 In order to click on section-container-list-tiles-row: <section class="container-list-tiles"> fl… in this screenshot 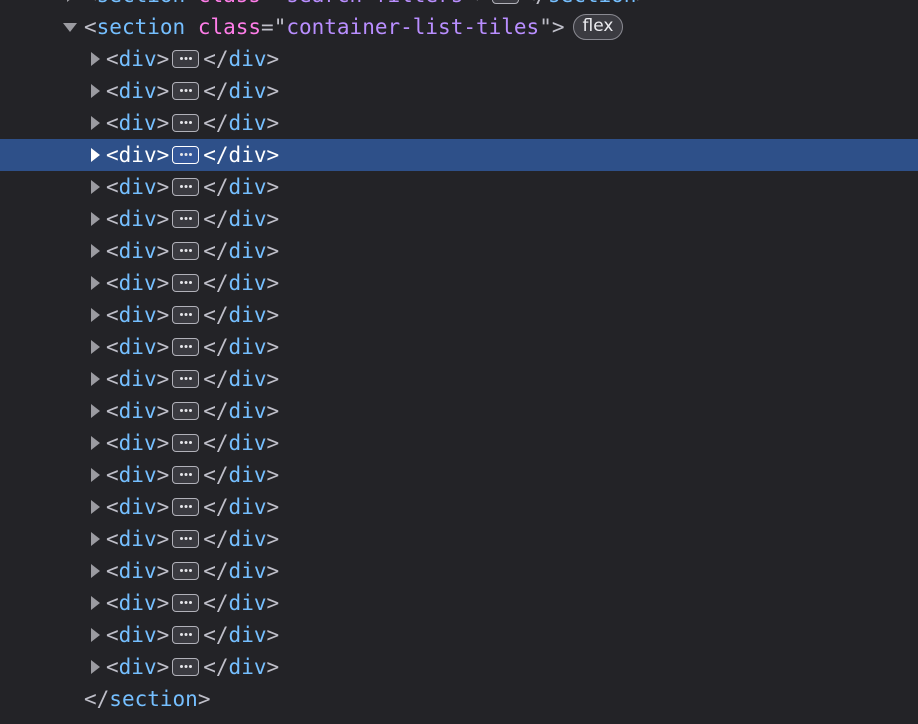, I will do `click(459, 27)`.